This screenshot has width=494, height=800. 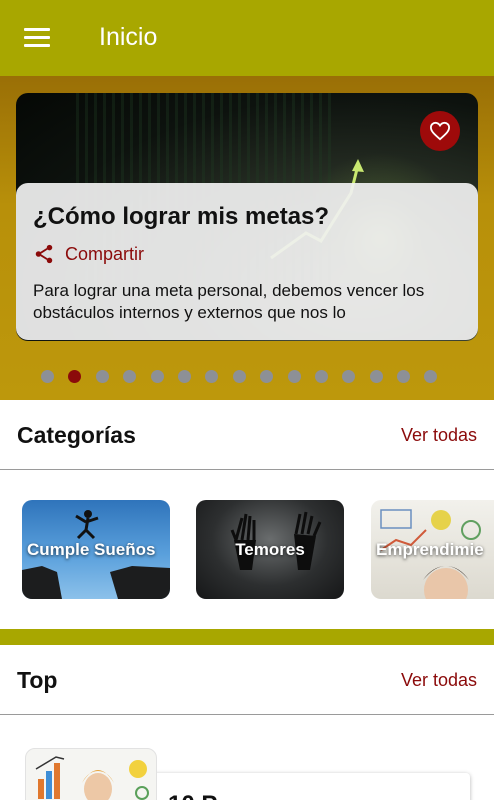 I want to click on share-label: Compartir, so click(x=105, y=253).